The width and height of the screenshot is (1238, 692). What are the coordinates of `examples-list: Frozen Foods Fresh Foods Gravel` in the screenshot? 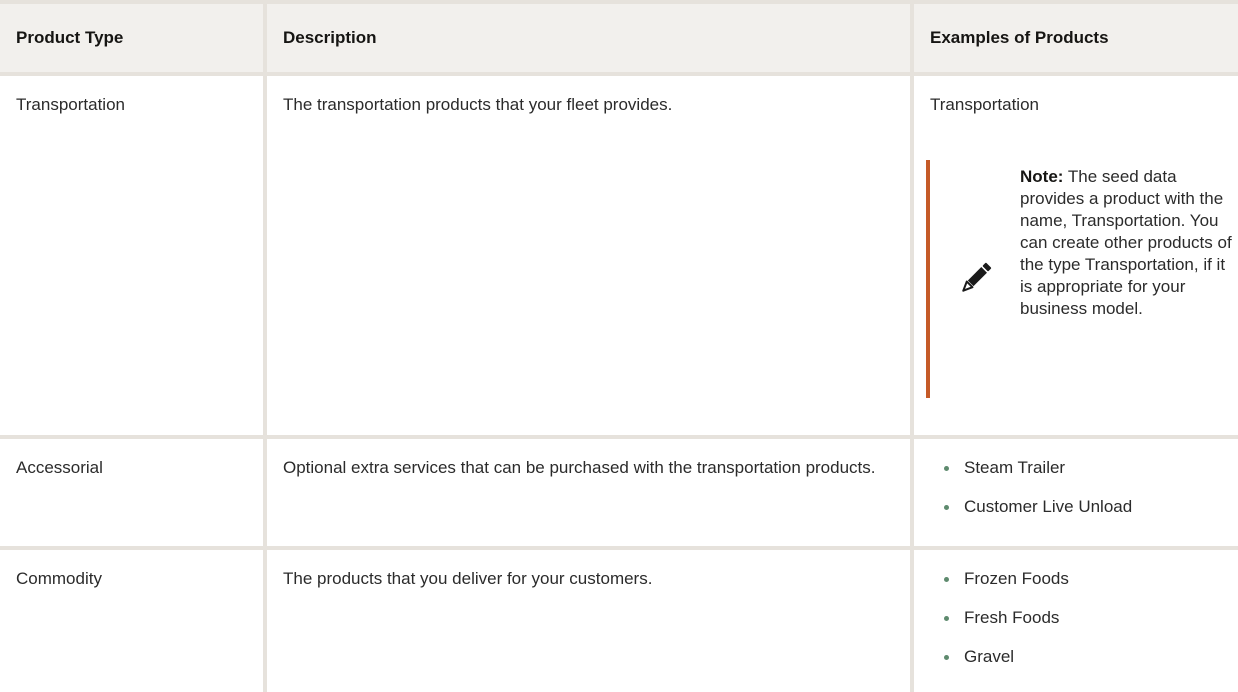 It's located at (1078, 618).